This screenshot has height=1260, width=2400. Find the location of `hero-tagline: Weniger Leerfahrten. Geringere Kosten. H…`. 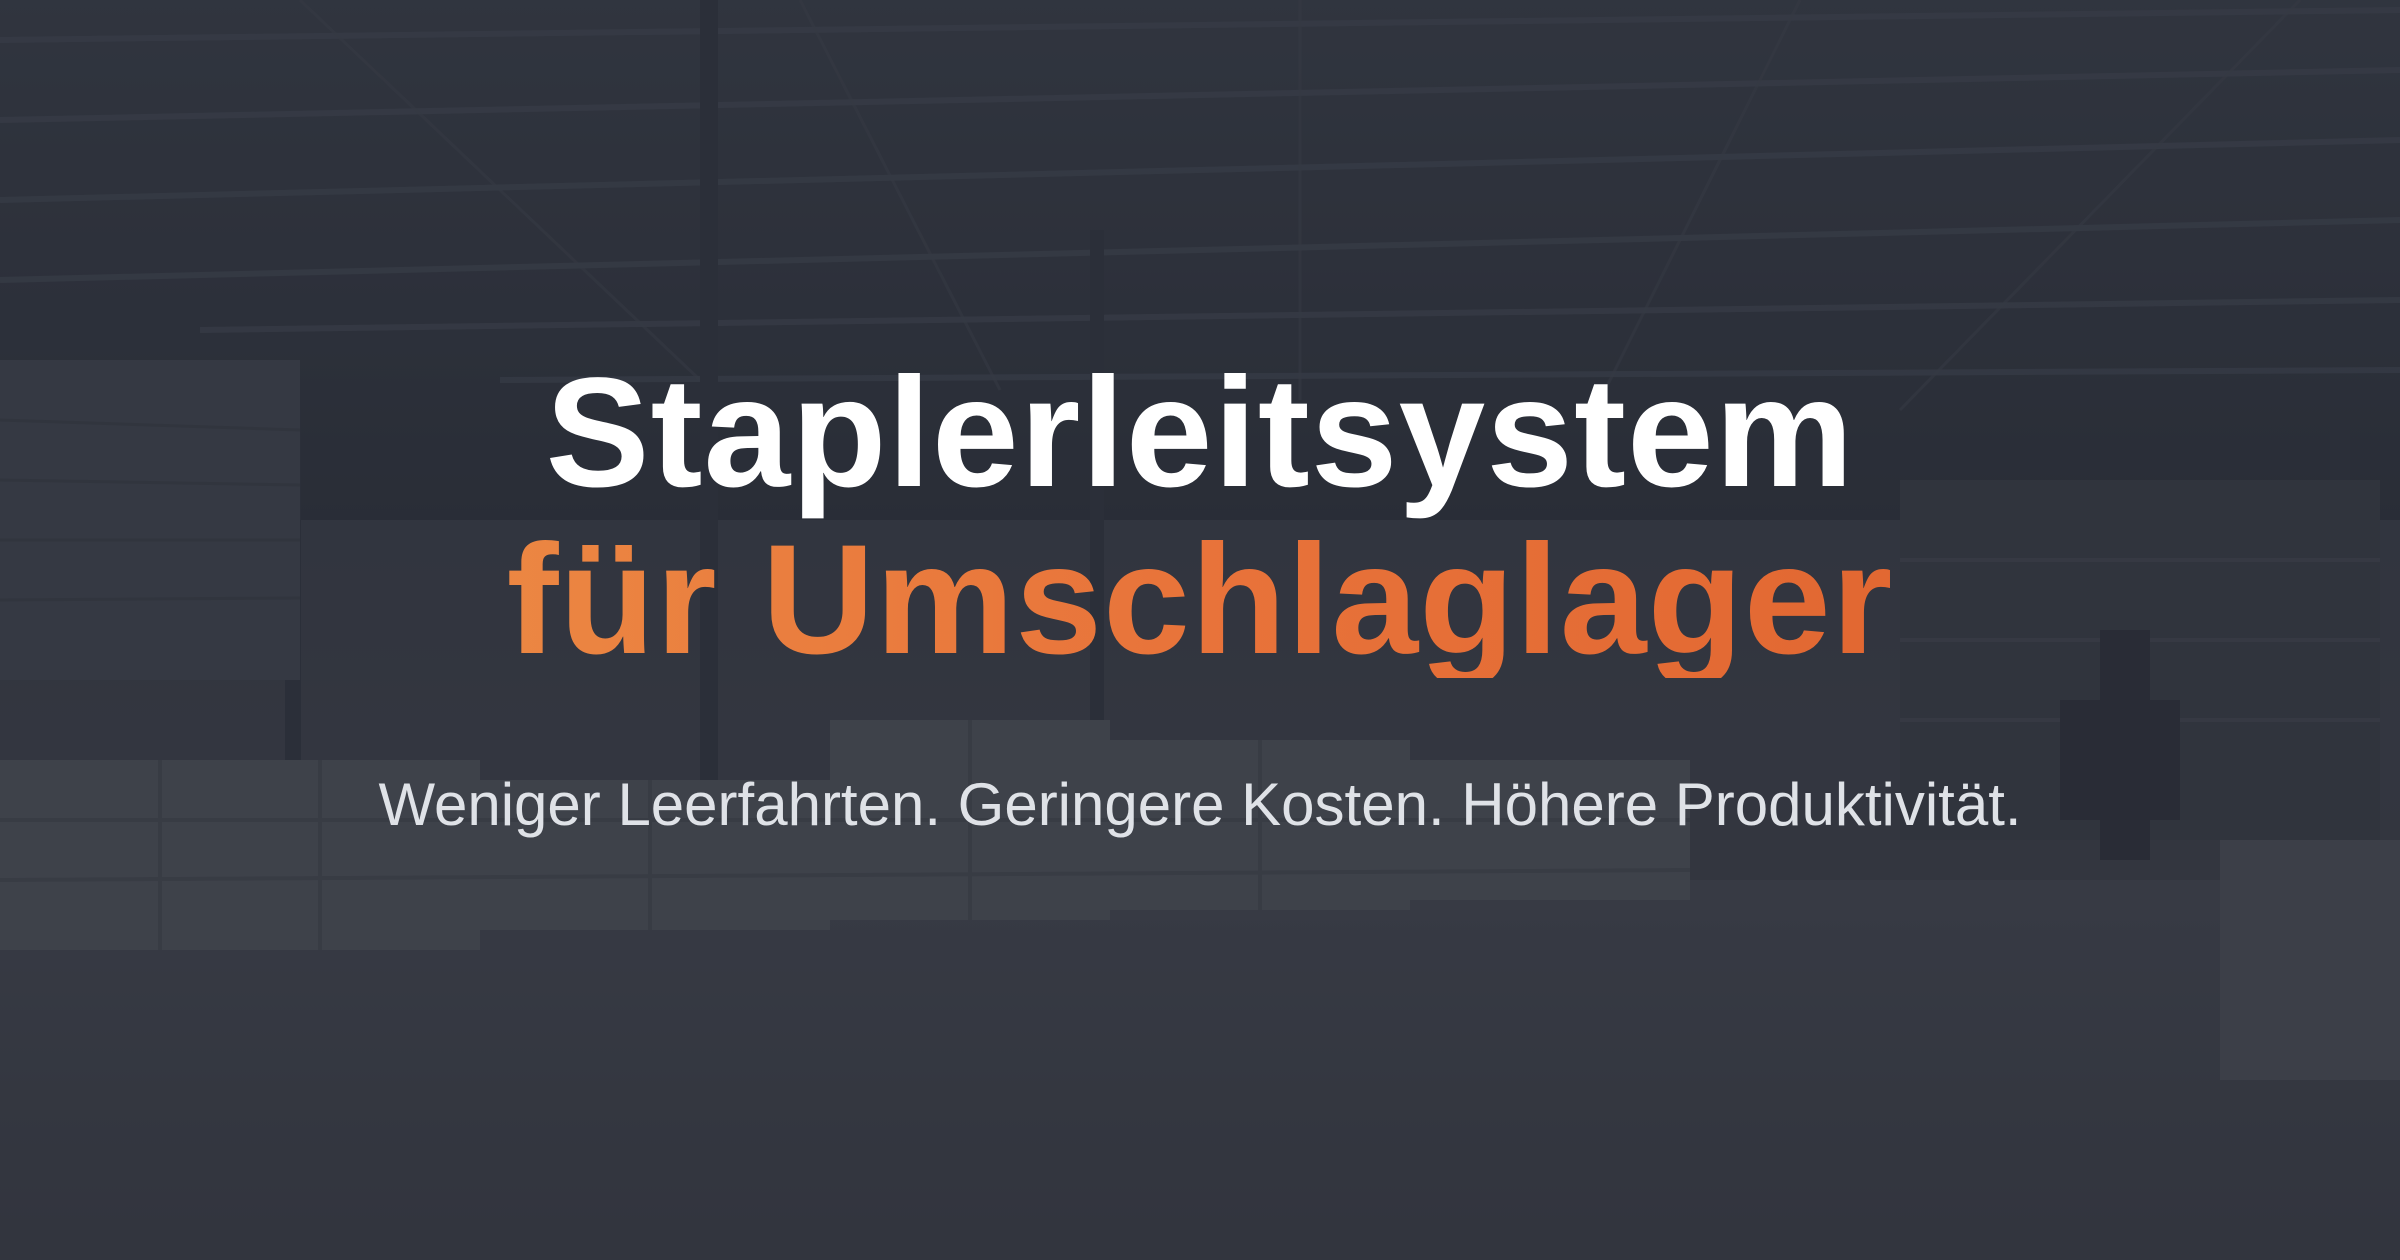

hero-tagline: Weniger Leerfahrten. Geringere Kosten. H… is located at coordinates (1200, 804).